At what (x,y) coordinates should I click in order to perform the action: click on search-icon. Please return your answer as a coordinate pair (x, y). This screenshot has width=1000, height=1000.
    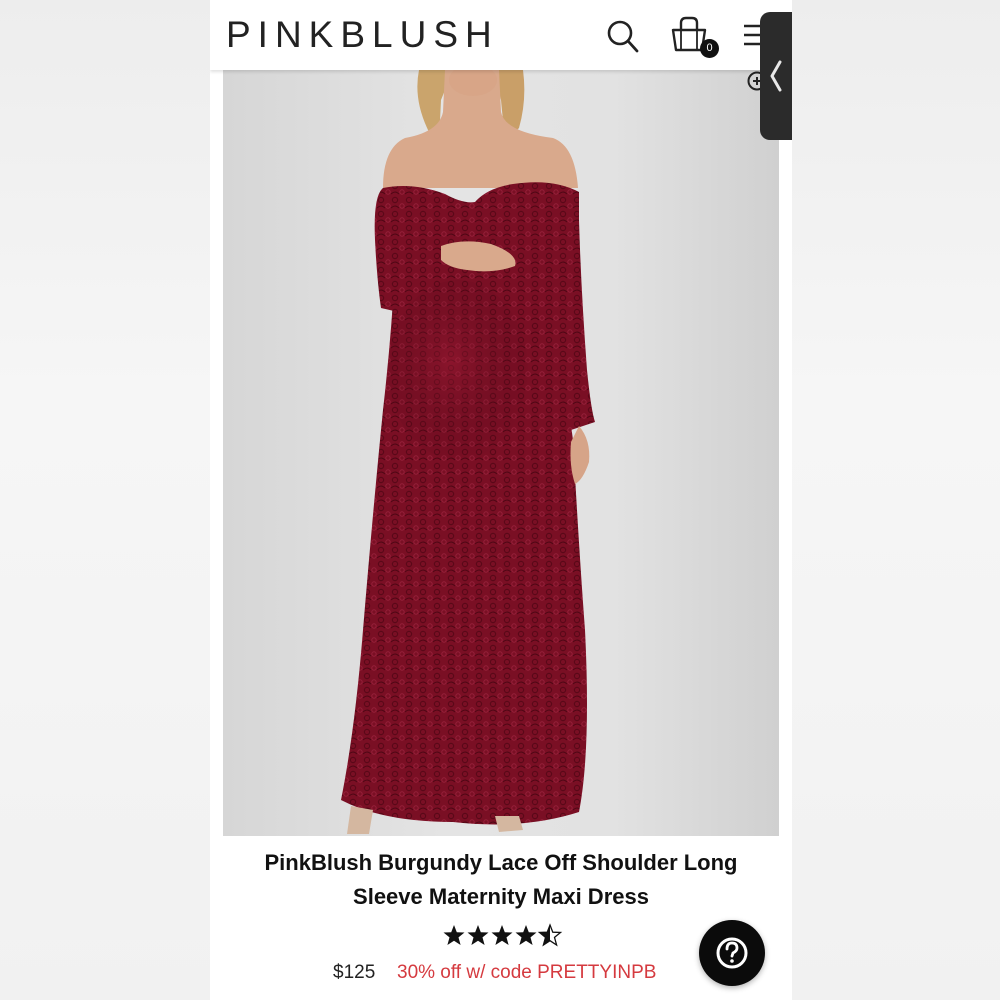
    Looking at the image, I should click on (623, 36).